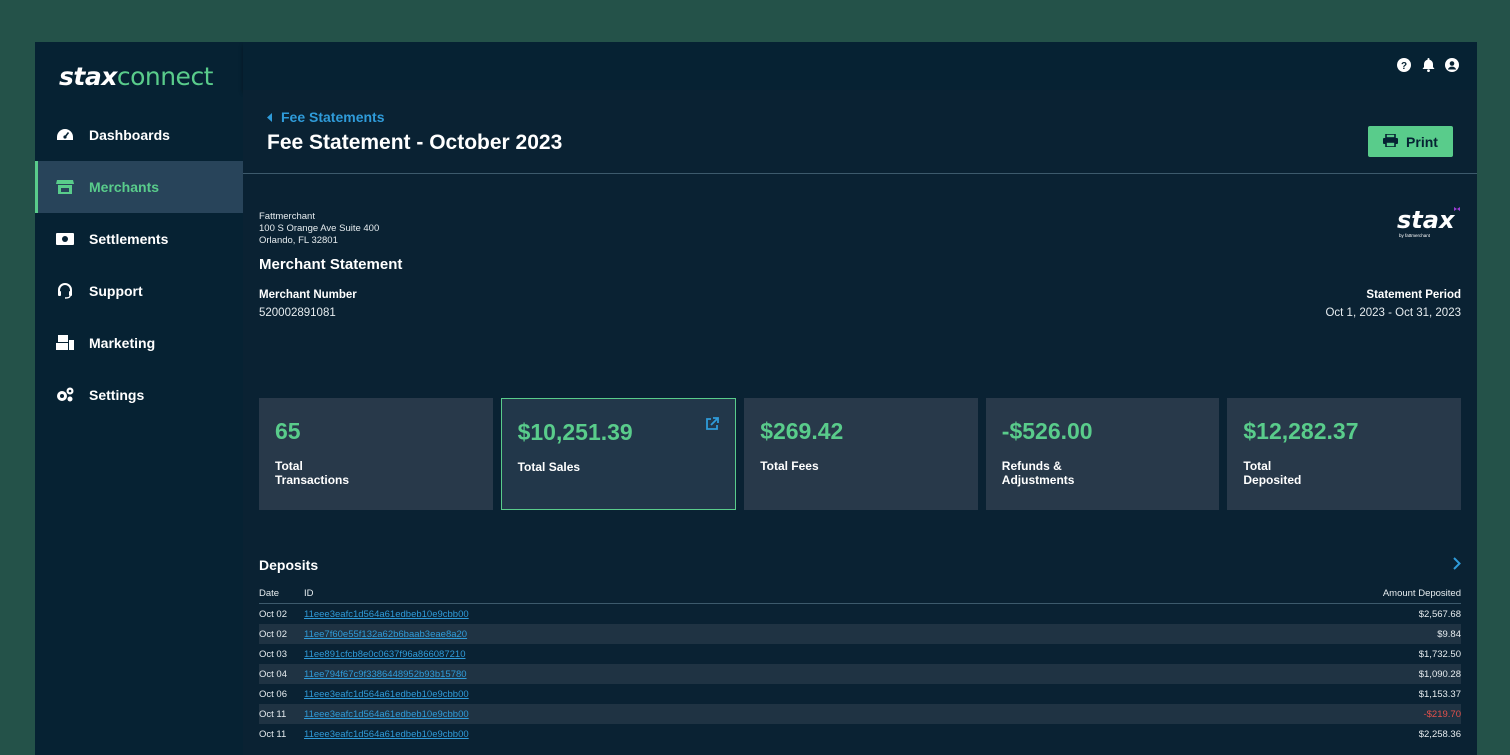  I want to click on sidebar-item-marketing: Marketing, so click(139, 343).